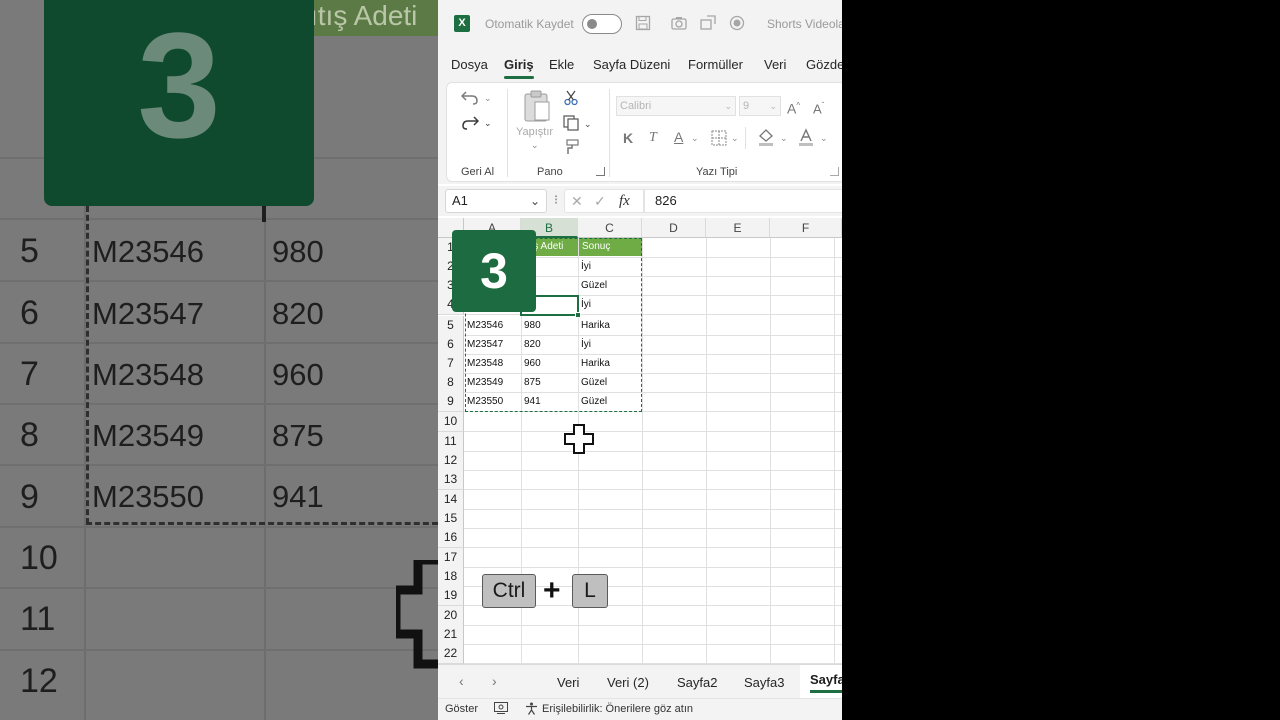  Describe the element at coordinates (717, 172) in the screenshot. I see `font-group-label: Yazı Tipi` at that location.